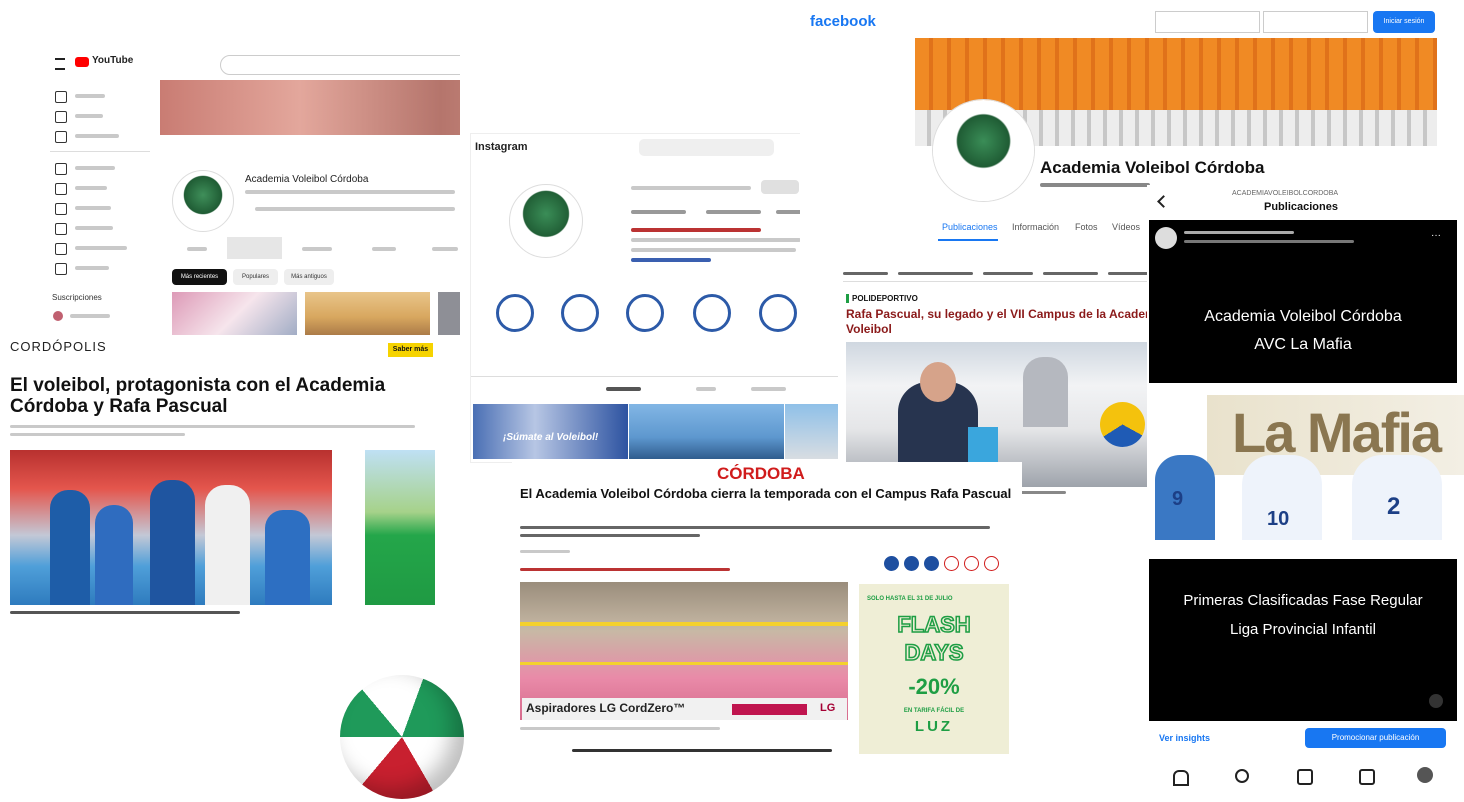  What do you see at coordinates (61, 189) in the screenshot?
I see `history-icon` at bounding box center [61, 189].